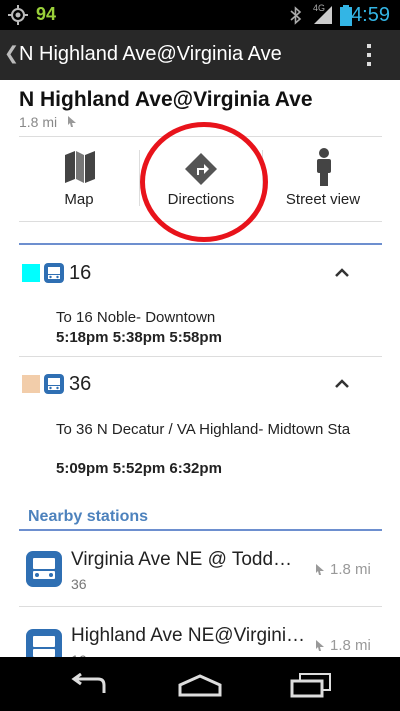 Image resolution: width=400 pixels, height=711 pixels. Describe the element at coordinates (139, 468) in the screenshot. I see `arrival-times: 5:09pm 5:52pm 6:32pm` at that location.